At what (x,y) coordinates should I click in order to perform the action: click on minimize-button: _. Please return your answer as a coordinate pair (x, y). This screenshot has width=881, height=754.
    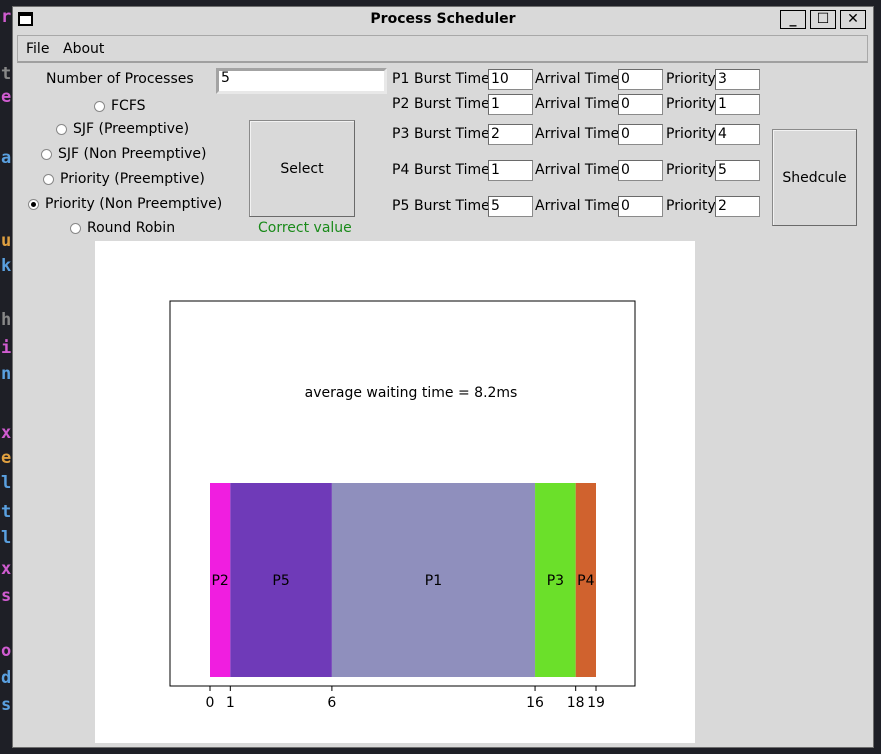
    Looking at the image, I should click on (793, 19).